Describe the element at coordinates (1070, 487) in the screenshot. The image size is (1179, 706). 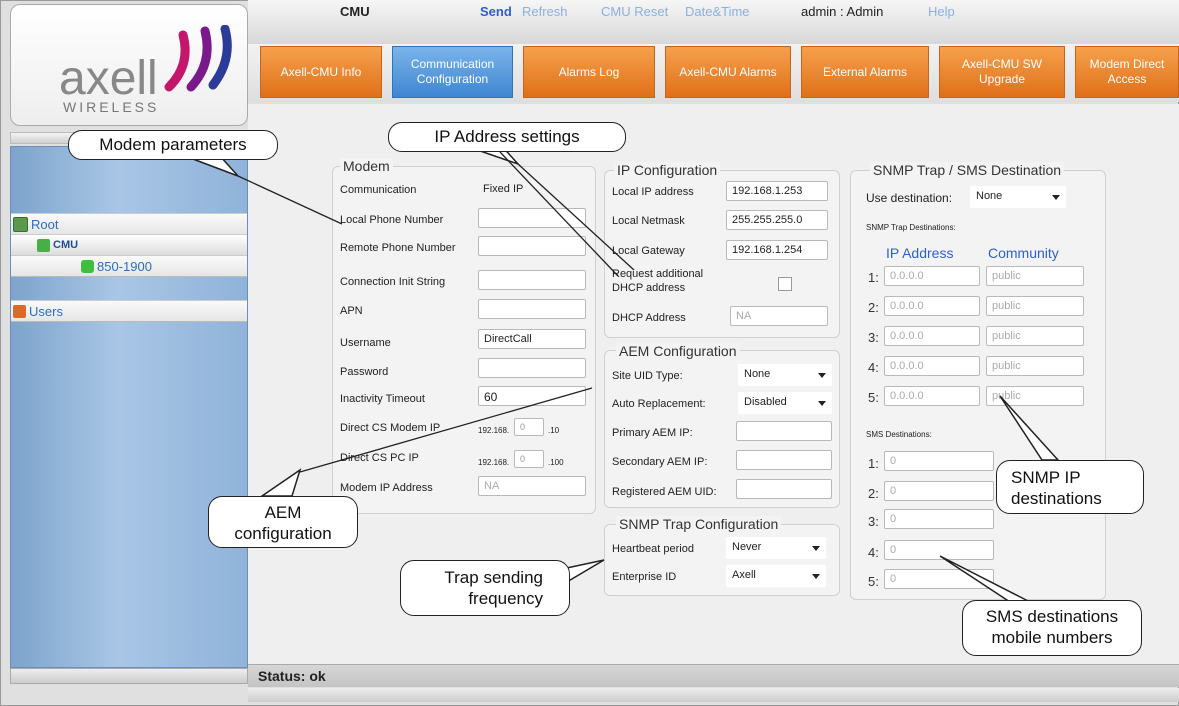
I see `callout-snmp-ip-destinations: SNMP IP destinations` at that location.